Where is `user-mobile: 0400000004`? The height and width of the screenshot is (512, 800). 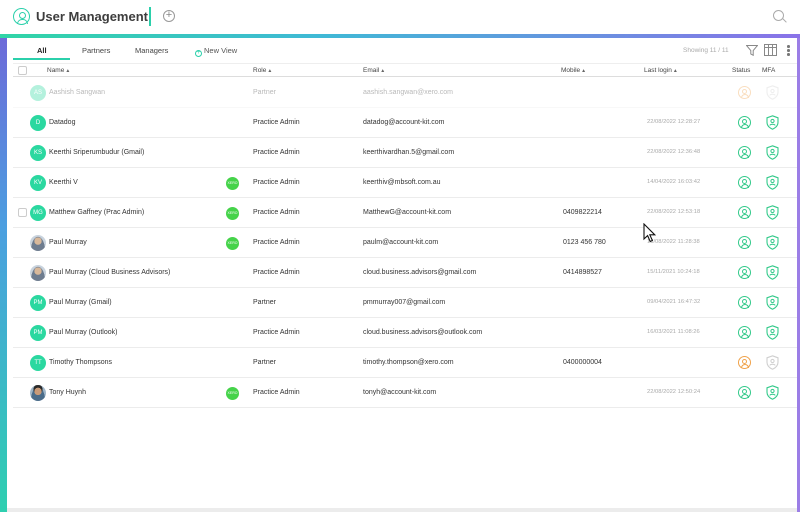
user-mobile: 0400000004 is located at coordinates (582, 362).